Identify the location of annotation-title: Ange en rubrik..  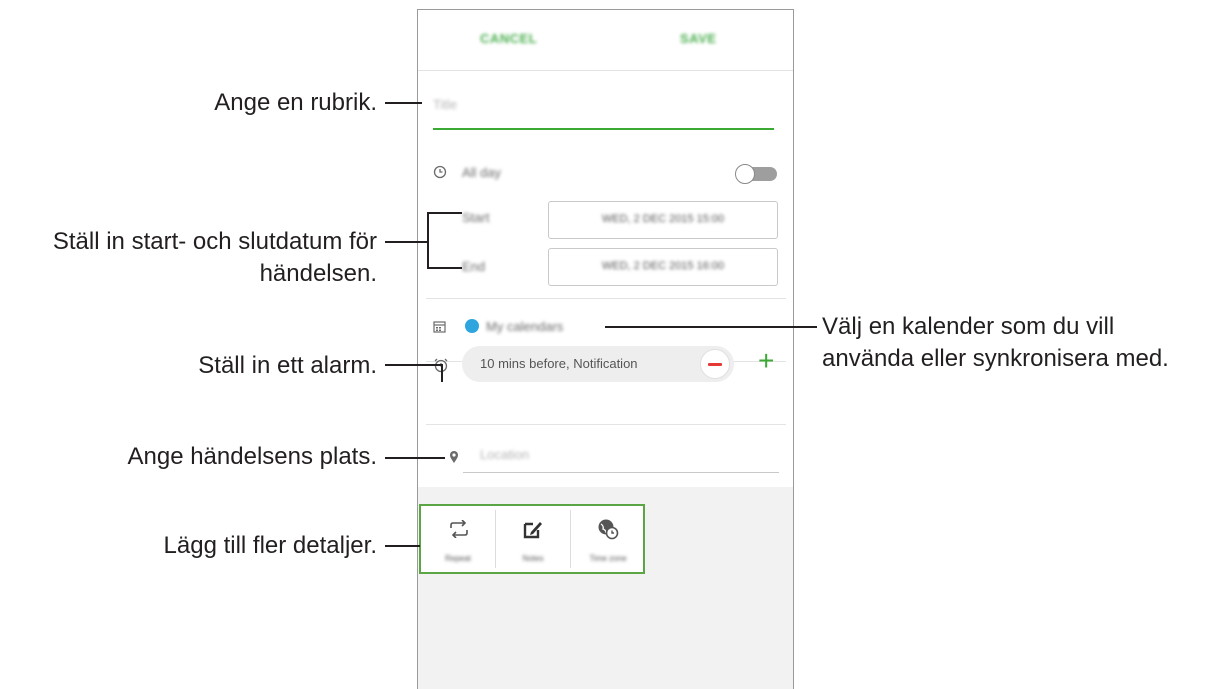
(295, 102).